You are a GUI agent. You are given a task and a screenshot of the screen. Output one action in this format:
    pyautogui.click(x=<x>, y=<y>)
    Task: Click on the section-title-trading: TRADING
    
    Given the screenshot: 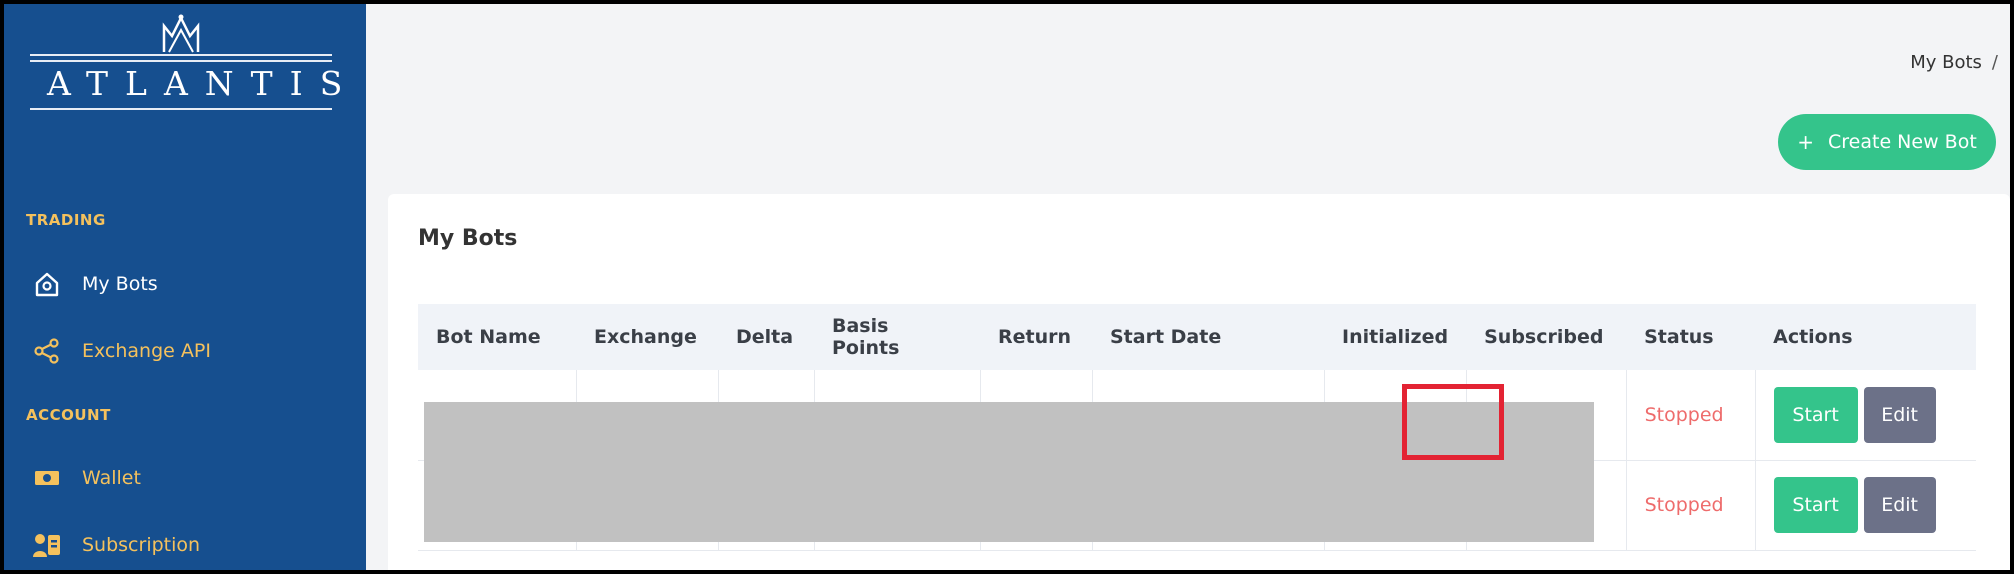 What is the action you would take?
    pyautogui.click(x=66, y=220)
    